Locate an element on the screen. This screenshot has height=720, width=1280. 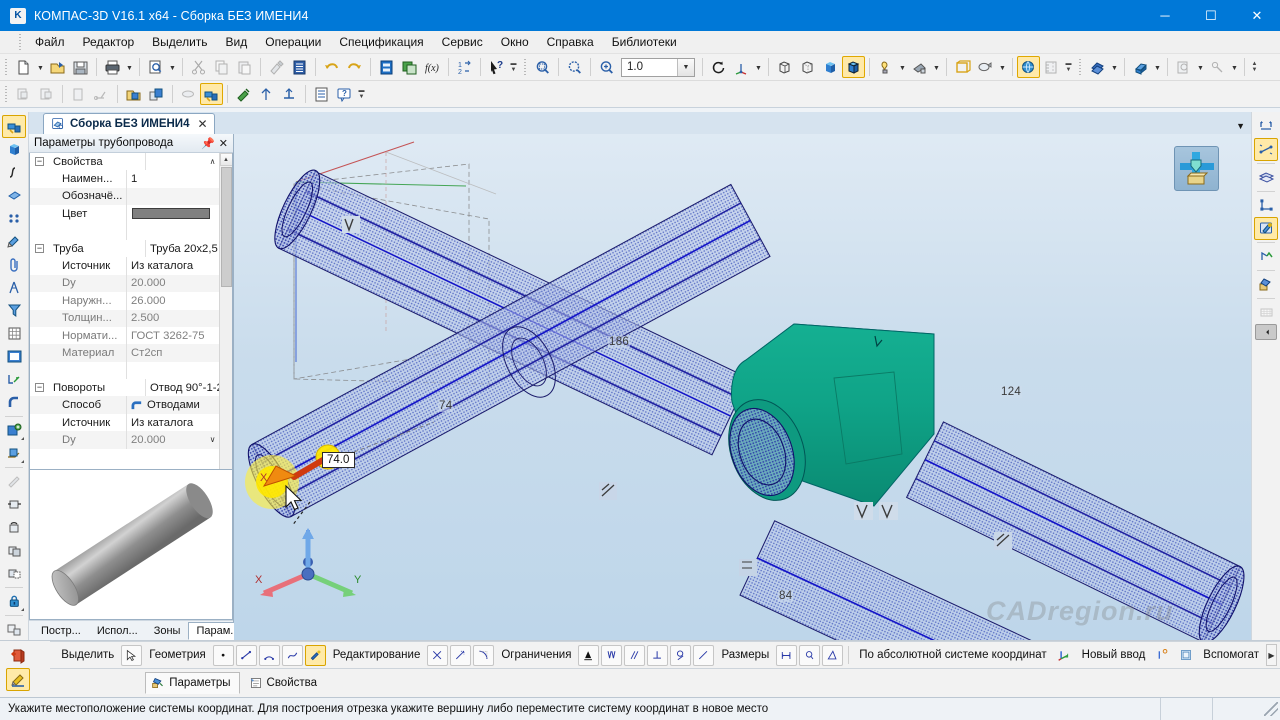
collapse-panel-button is located at coordinates (1266, 332).